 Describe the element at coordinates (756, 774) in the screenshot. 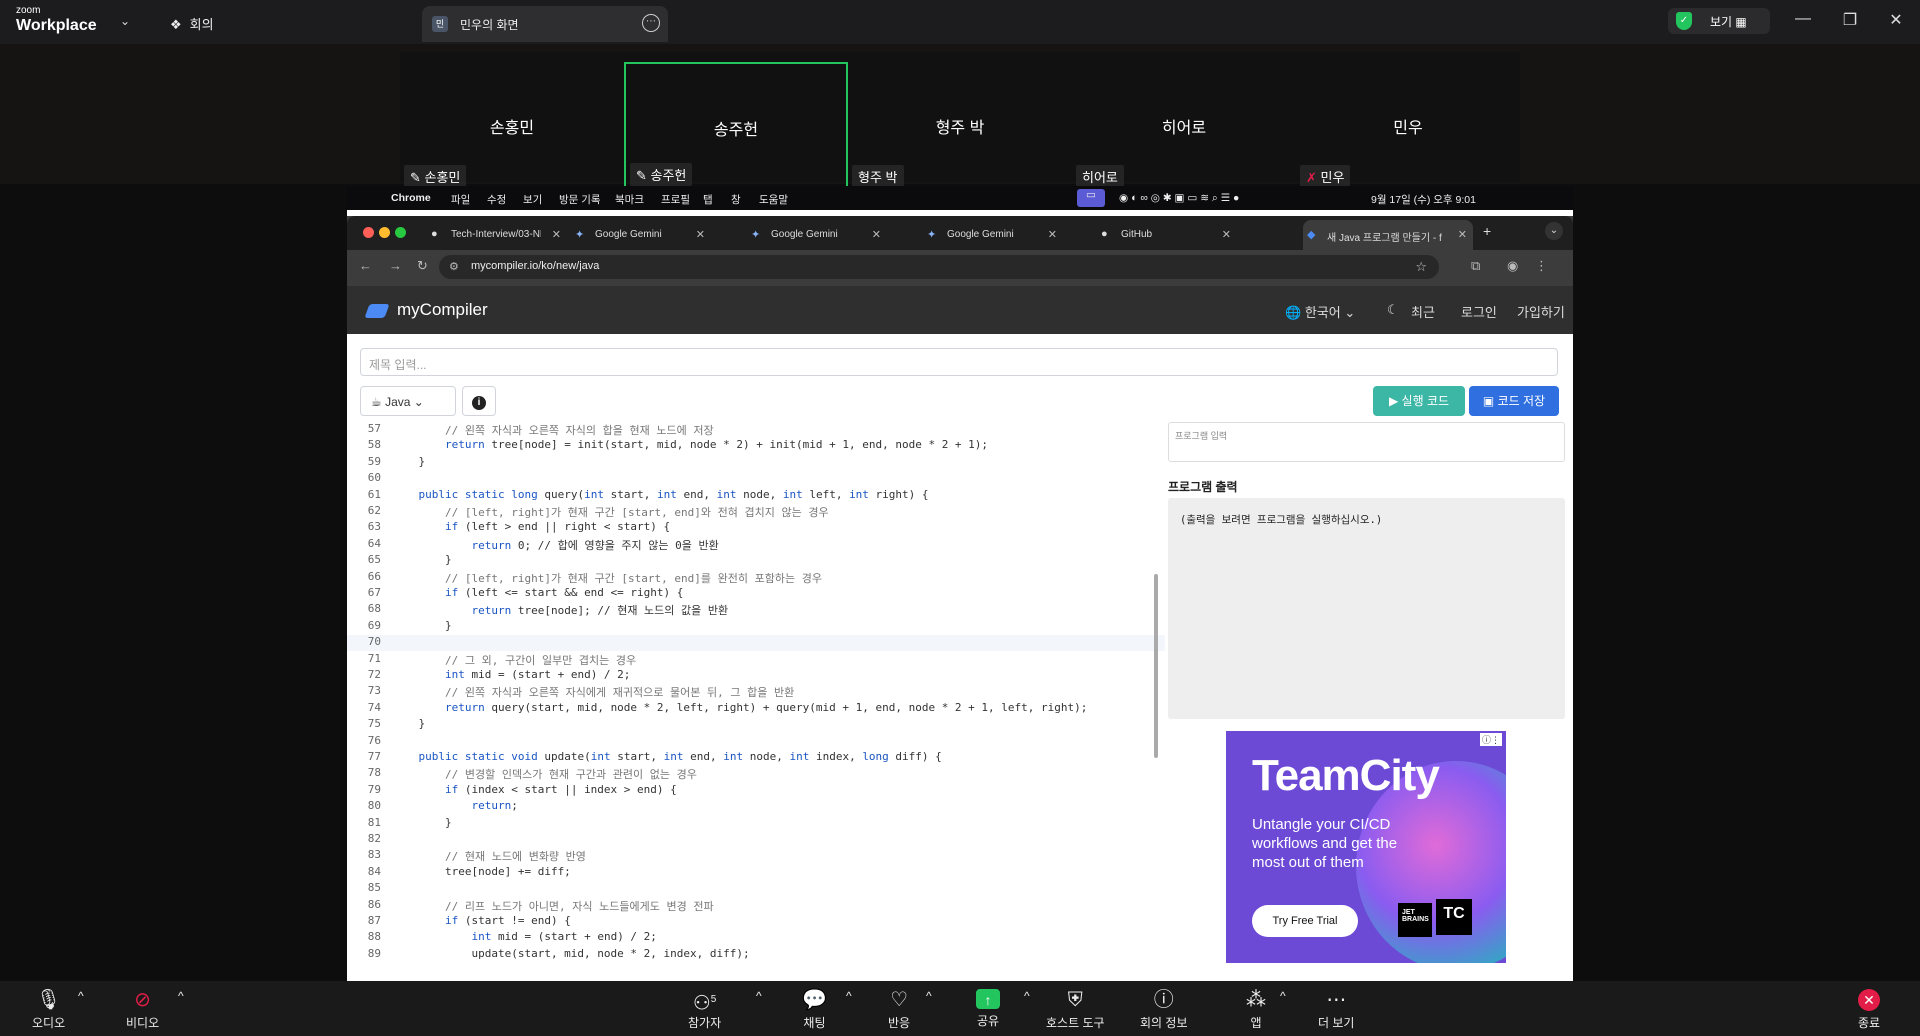

I see `code-line: 78 // 변경할 인덱스가 현재 구간과 관련이 없는 경우` at that location.